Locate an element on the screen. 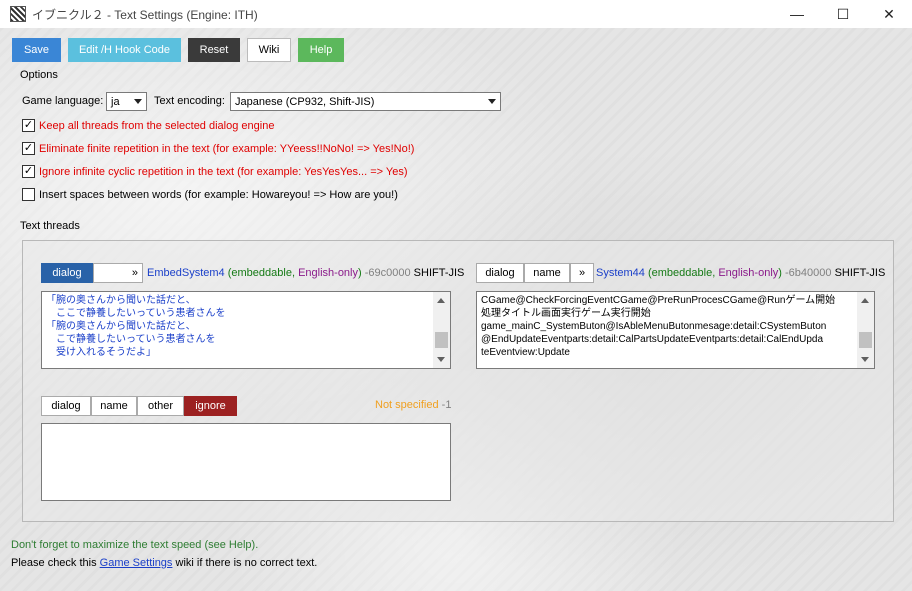  keep-threads-checkbox: ✓ is located at coordinates (28, 125).